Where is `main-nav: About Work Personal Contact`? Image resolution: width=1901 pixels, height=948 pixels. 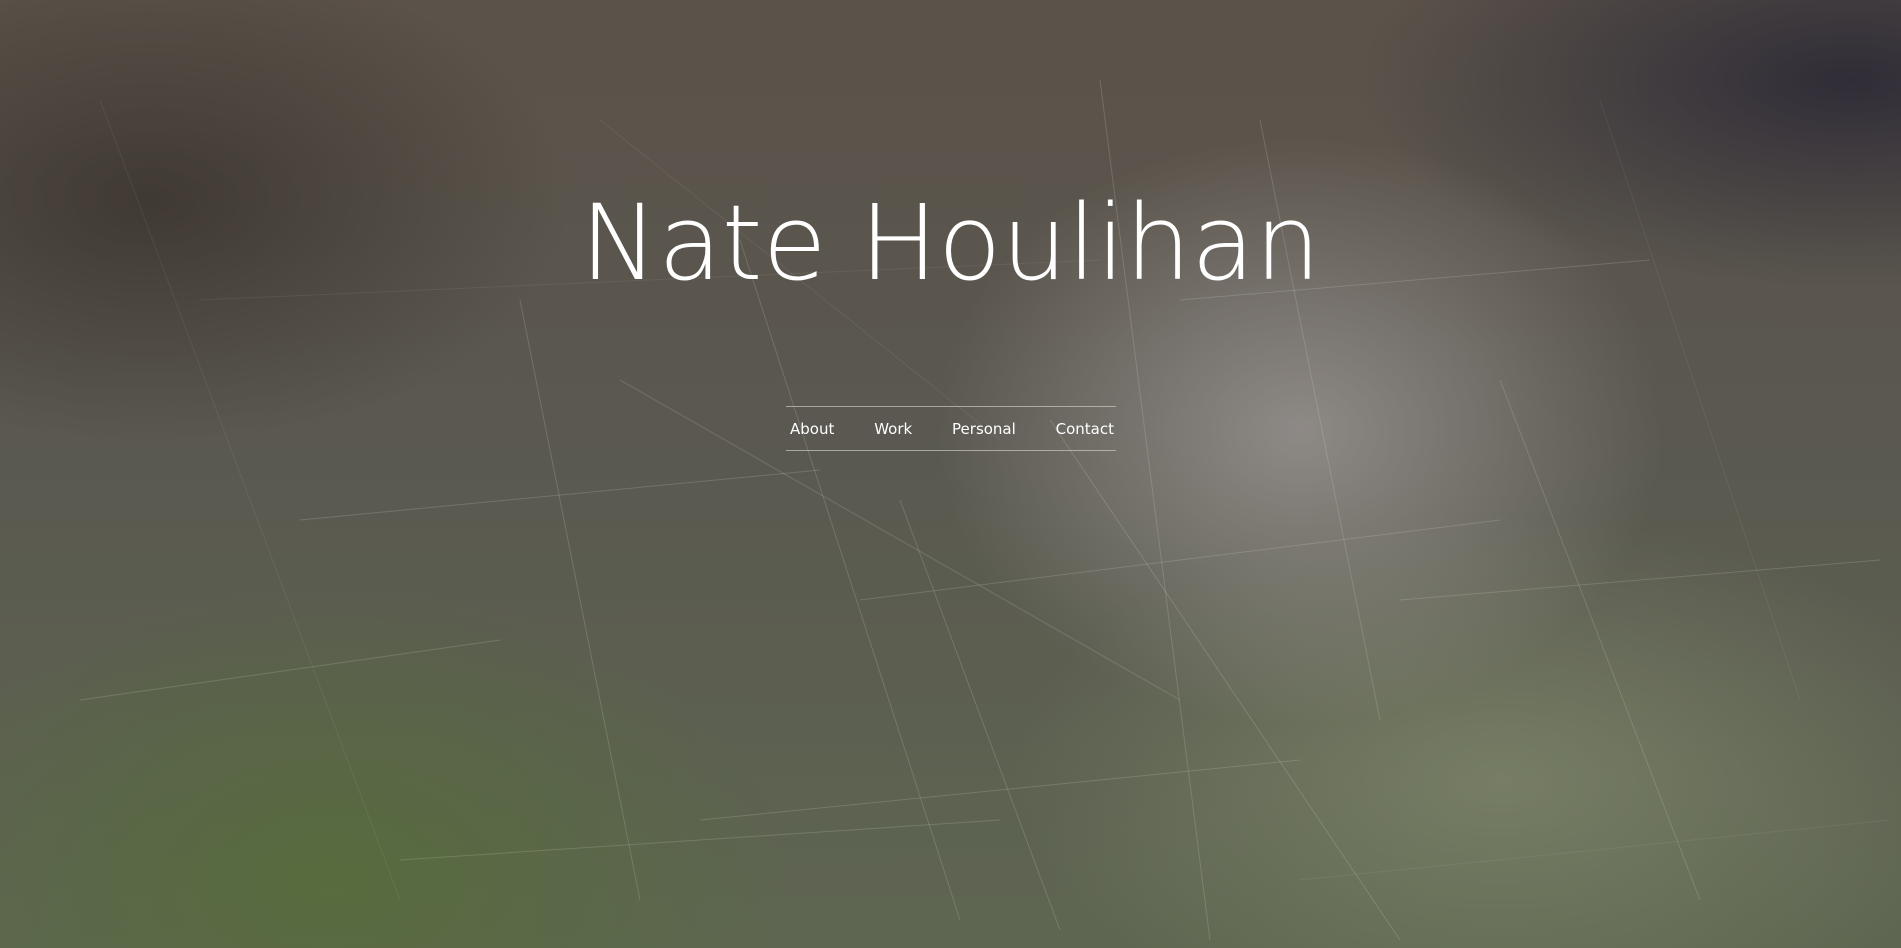 main-nav: About Work Personal Contact is located at coordinates (951, 428).